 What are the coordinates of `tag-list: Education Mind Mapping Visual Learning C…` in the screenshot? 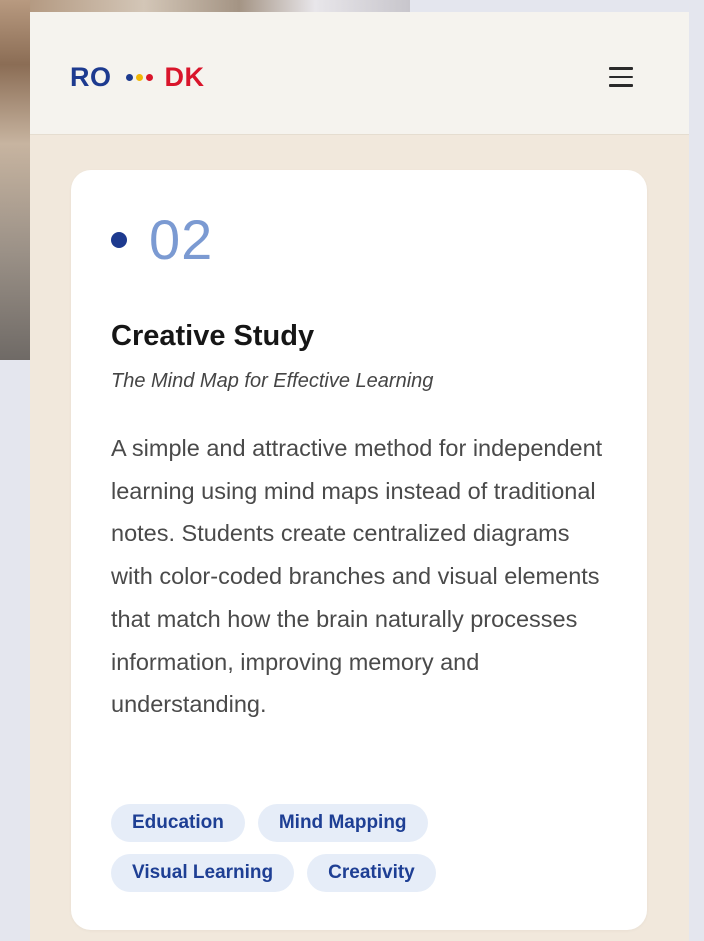 It's located at (361, 848).